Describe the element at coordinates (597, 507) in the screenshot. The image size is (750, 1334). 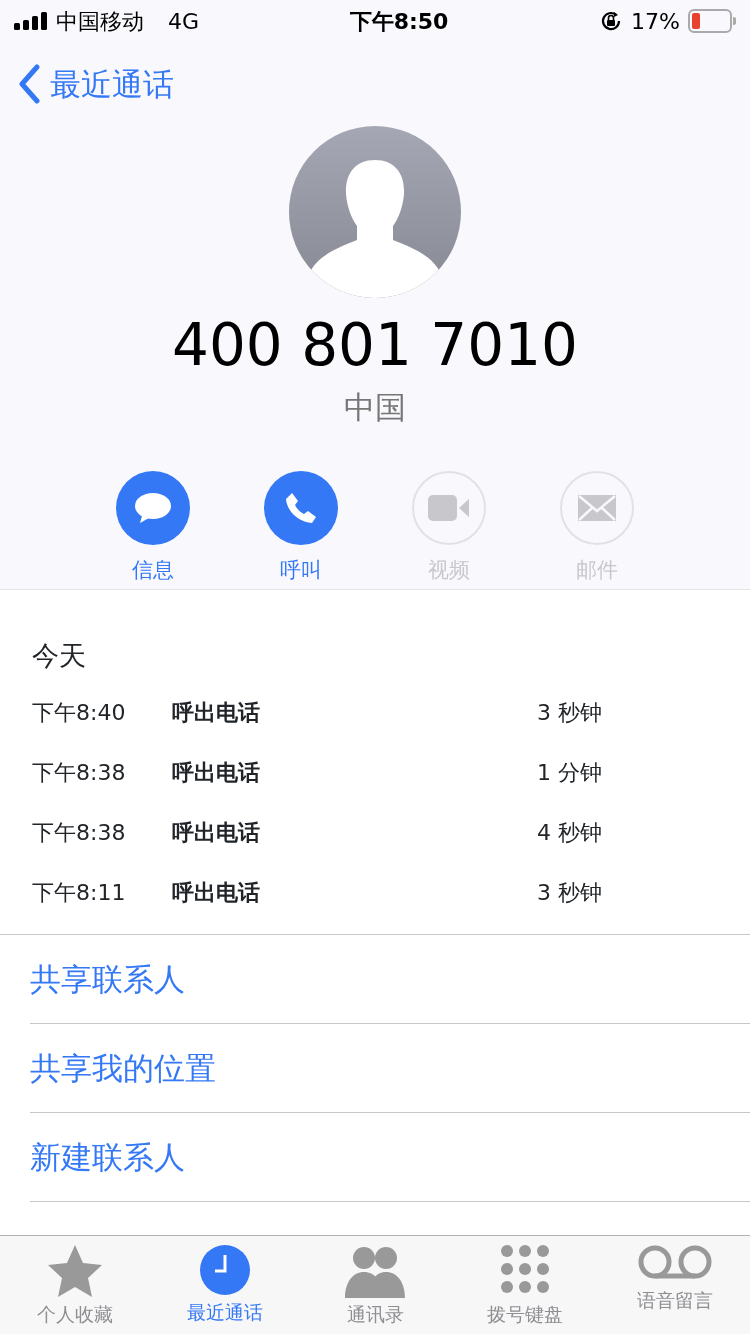
I see `envelope-icon` at that location.